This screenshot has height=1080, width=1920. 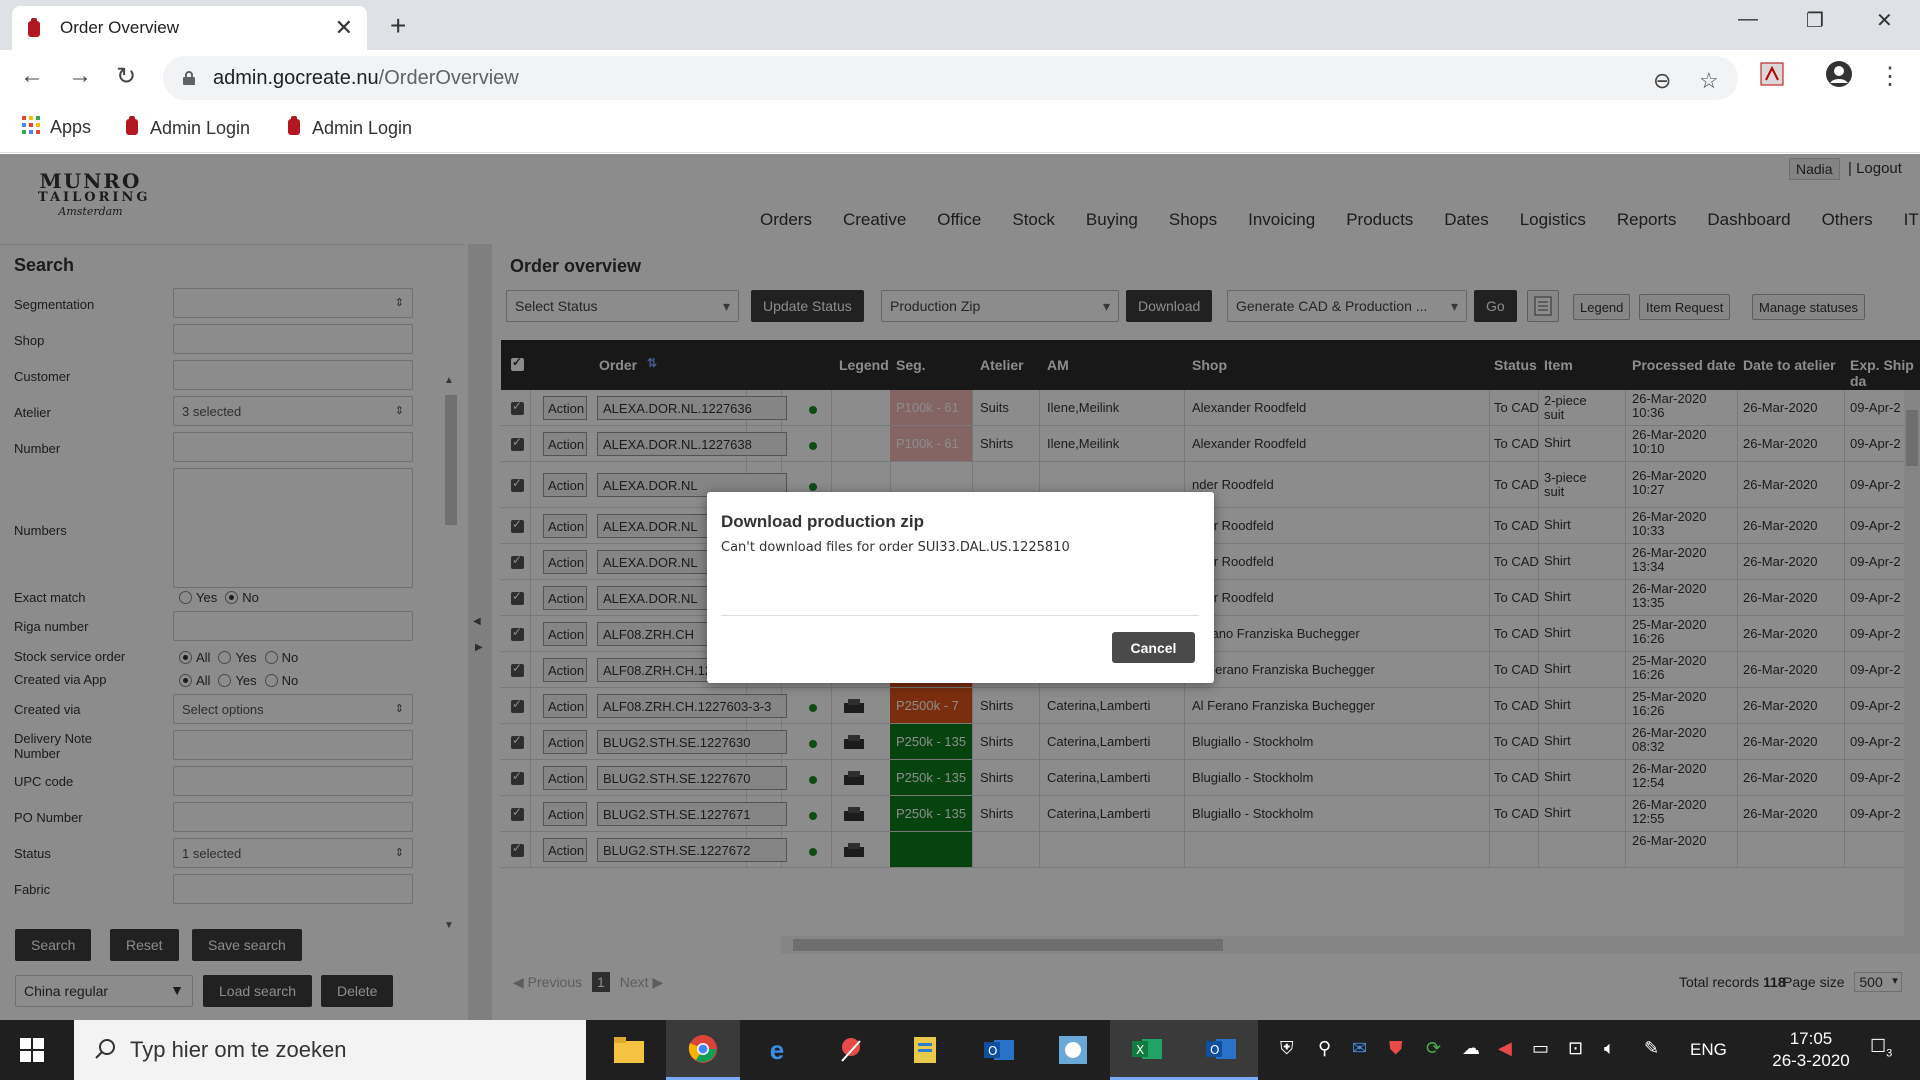 I want to click on restore-icon: ❐, so click(x=1815, y=20).